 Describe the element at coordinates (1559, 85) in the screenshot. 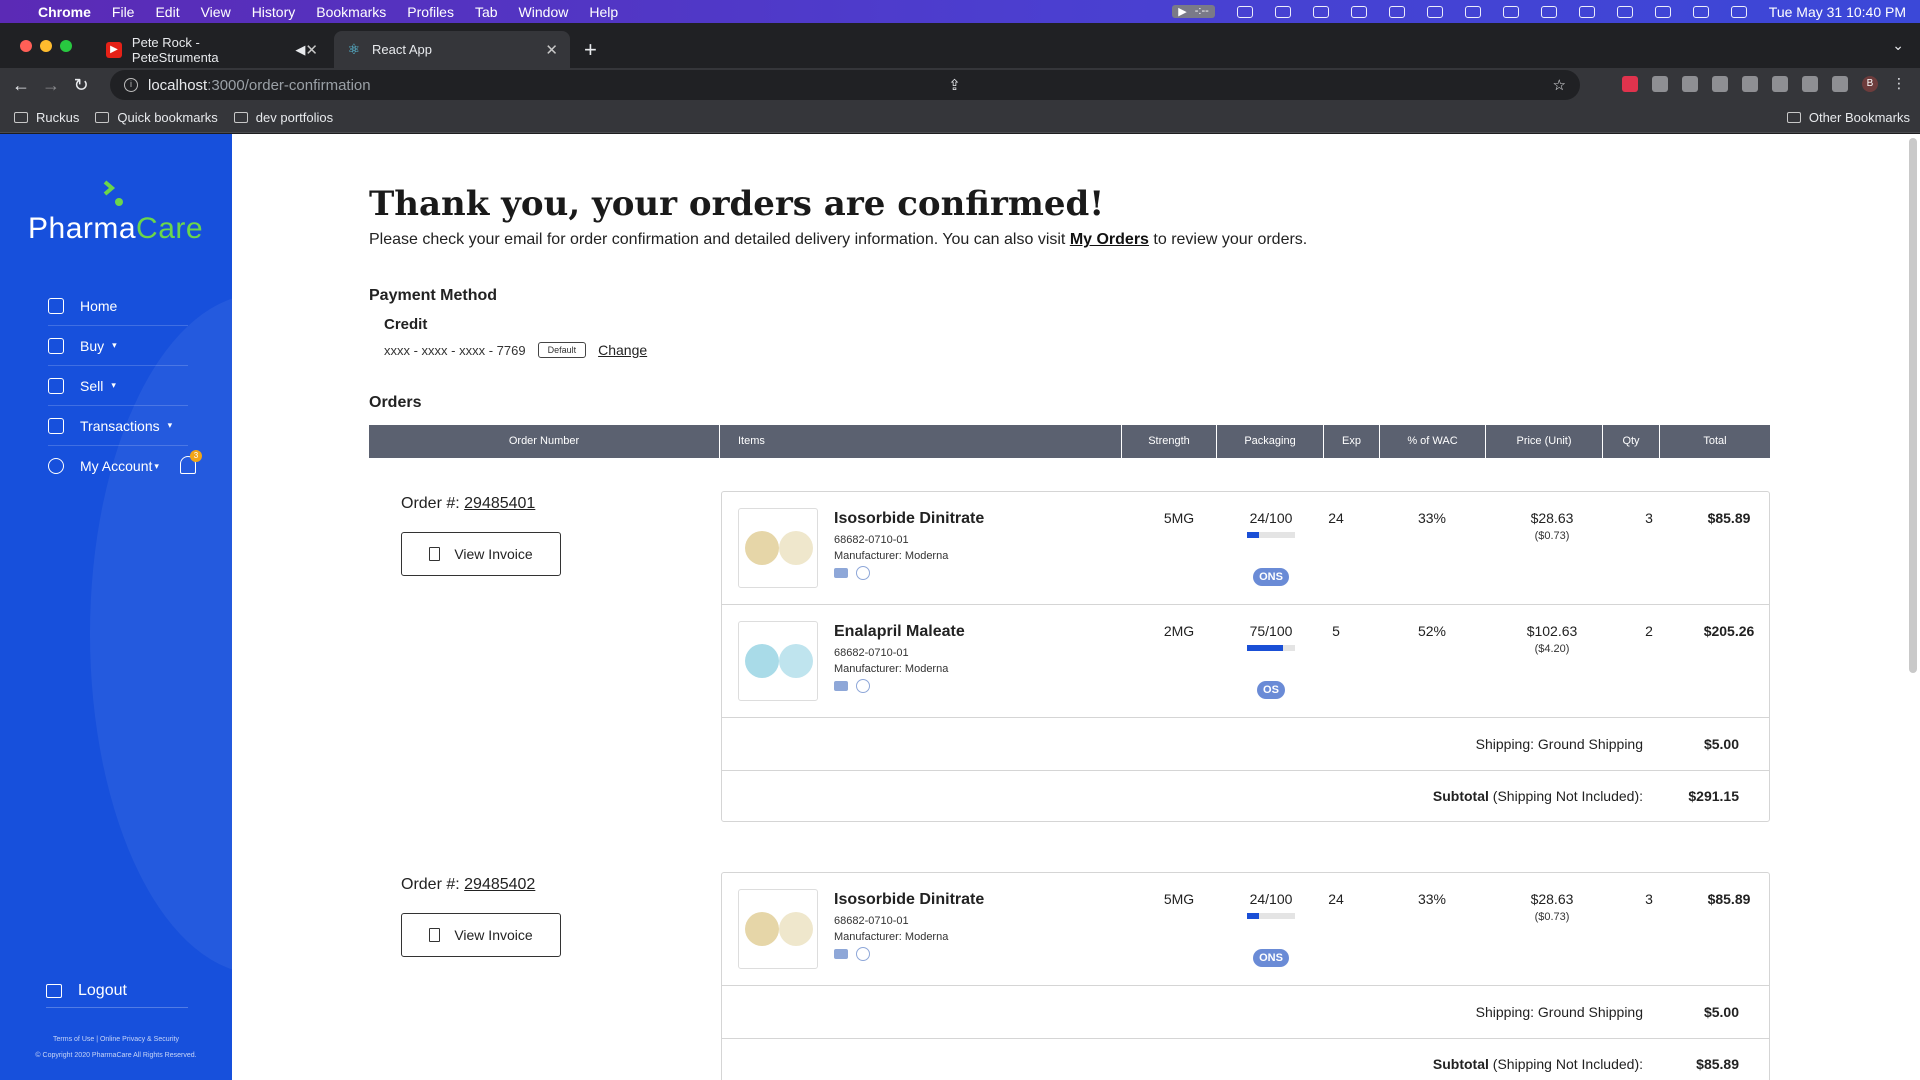

I see `bookmark-star-icon: ☆` at that location.